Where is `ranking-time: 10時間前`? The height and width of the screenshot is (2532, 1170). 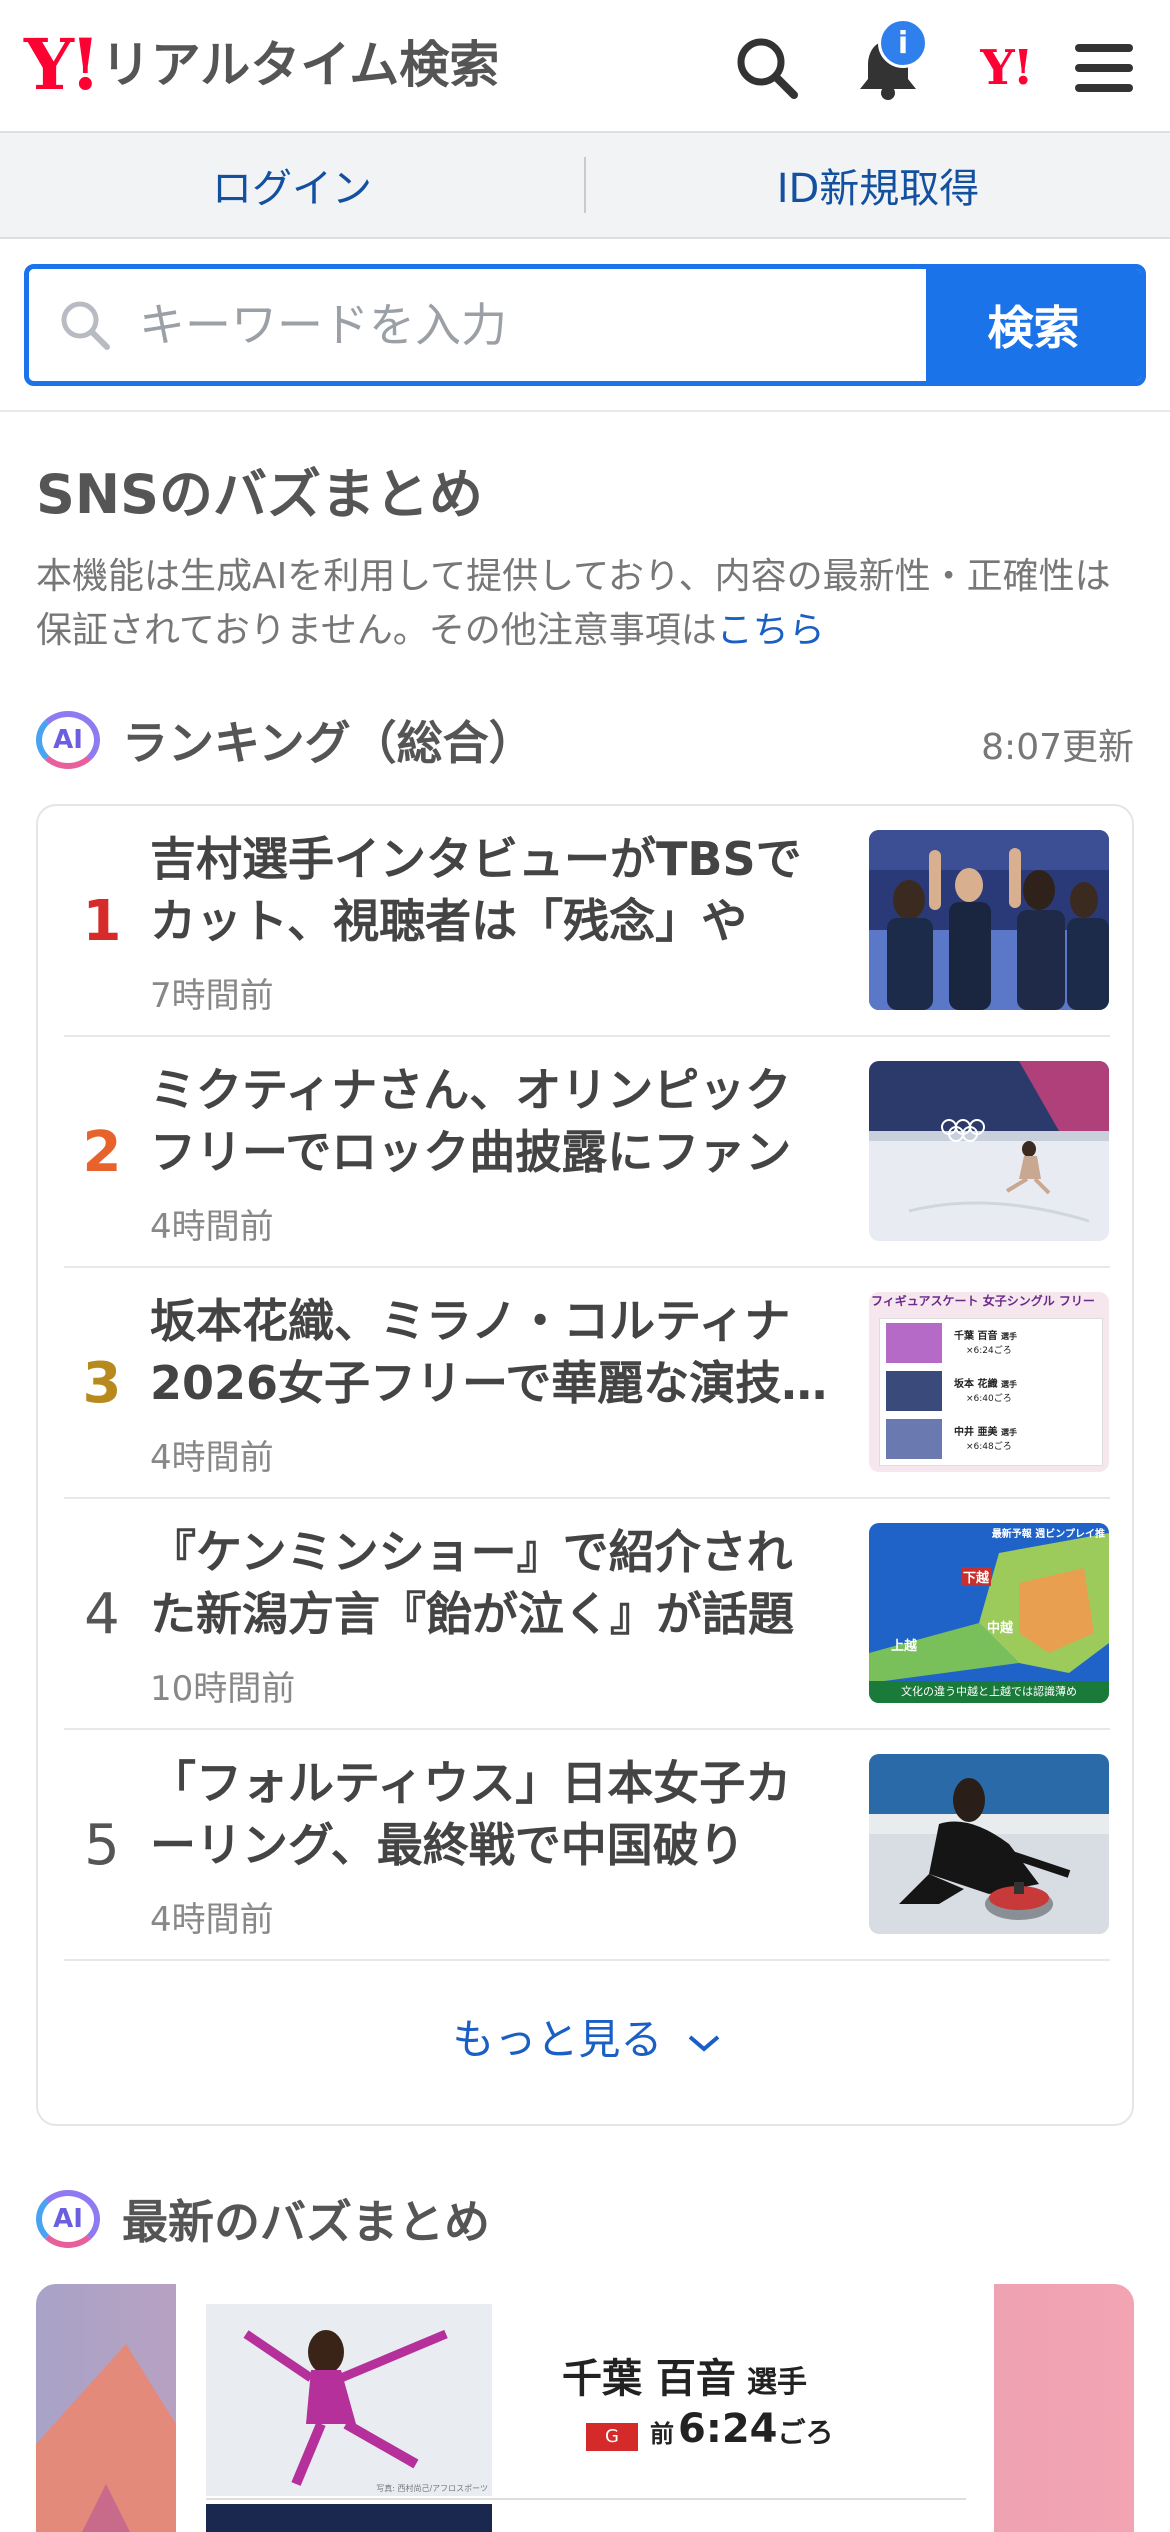 ranking-time: 10時間前 is located at coordinates (223, 1689).